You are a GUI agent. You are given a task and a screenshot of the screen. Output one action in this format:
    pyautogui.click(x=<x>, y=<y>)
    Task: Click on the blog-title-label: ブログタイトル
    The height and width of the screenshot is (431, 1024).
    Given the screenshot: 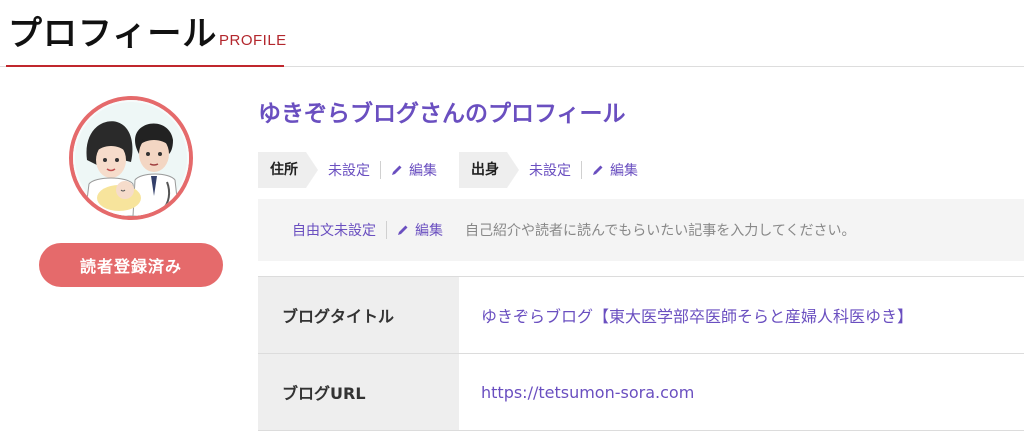 What is the action you would take?
    pyautogui.click(x=358, y=315)
    